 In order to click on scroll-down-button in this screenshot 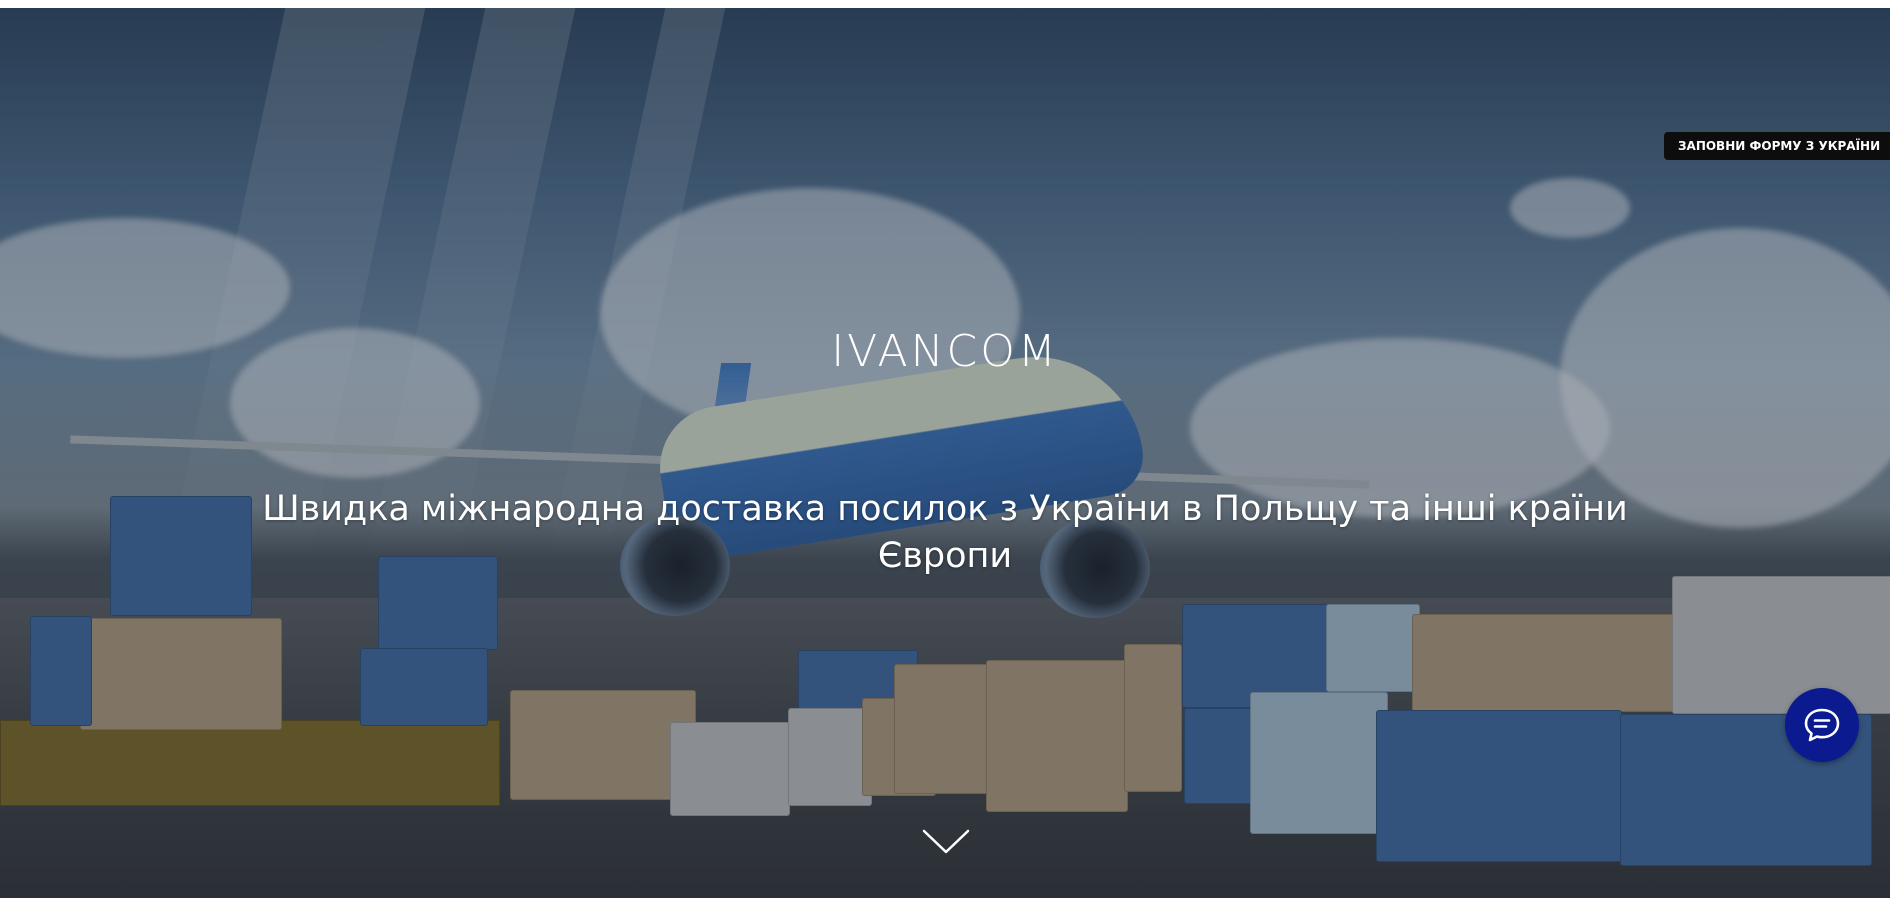, I will do `click(946, 842)`.